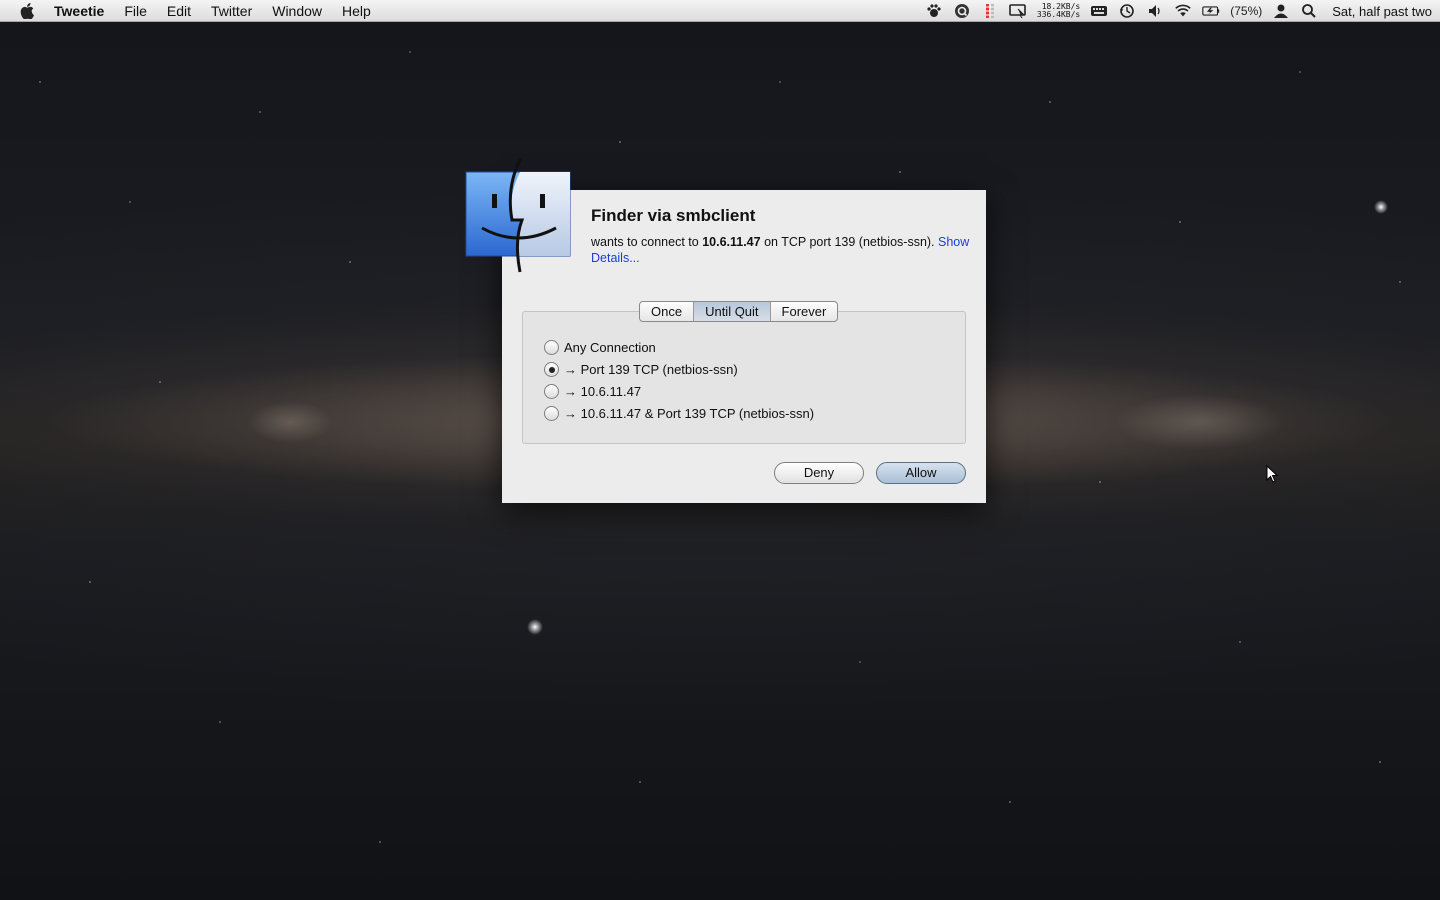 This screenshot has height=900, width=1440. I want to click on option-label: Any Connection, so click(610, 347).